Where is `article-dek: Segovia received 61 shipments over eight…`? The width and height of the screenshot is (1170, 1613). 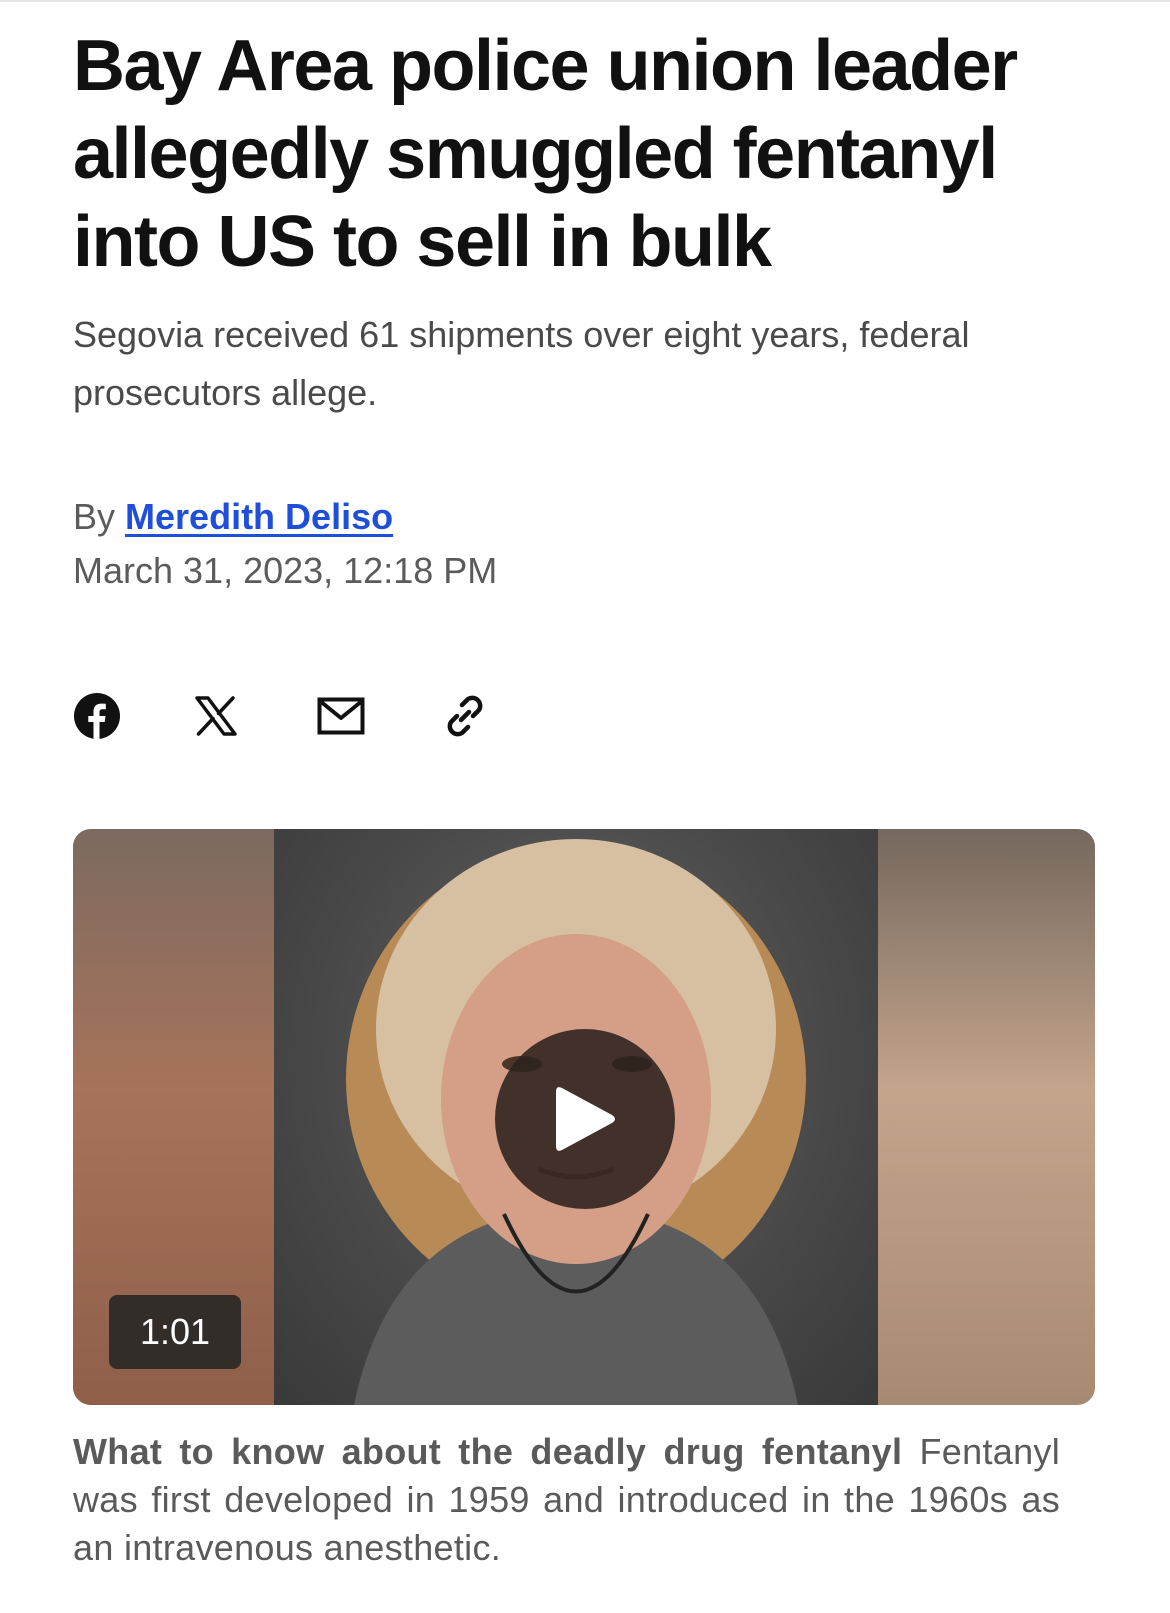
article-dek: Segovia received 61 shipments over eight… is located at coordinates (521, 363).